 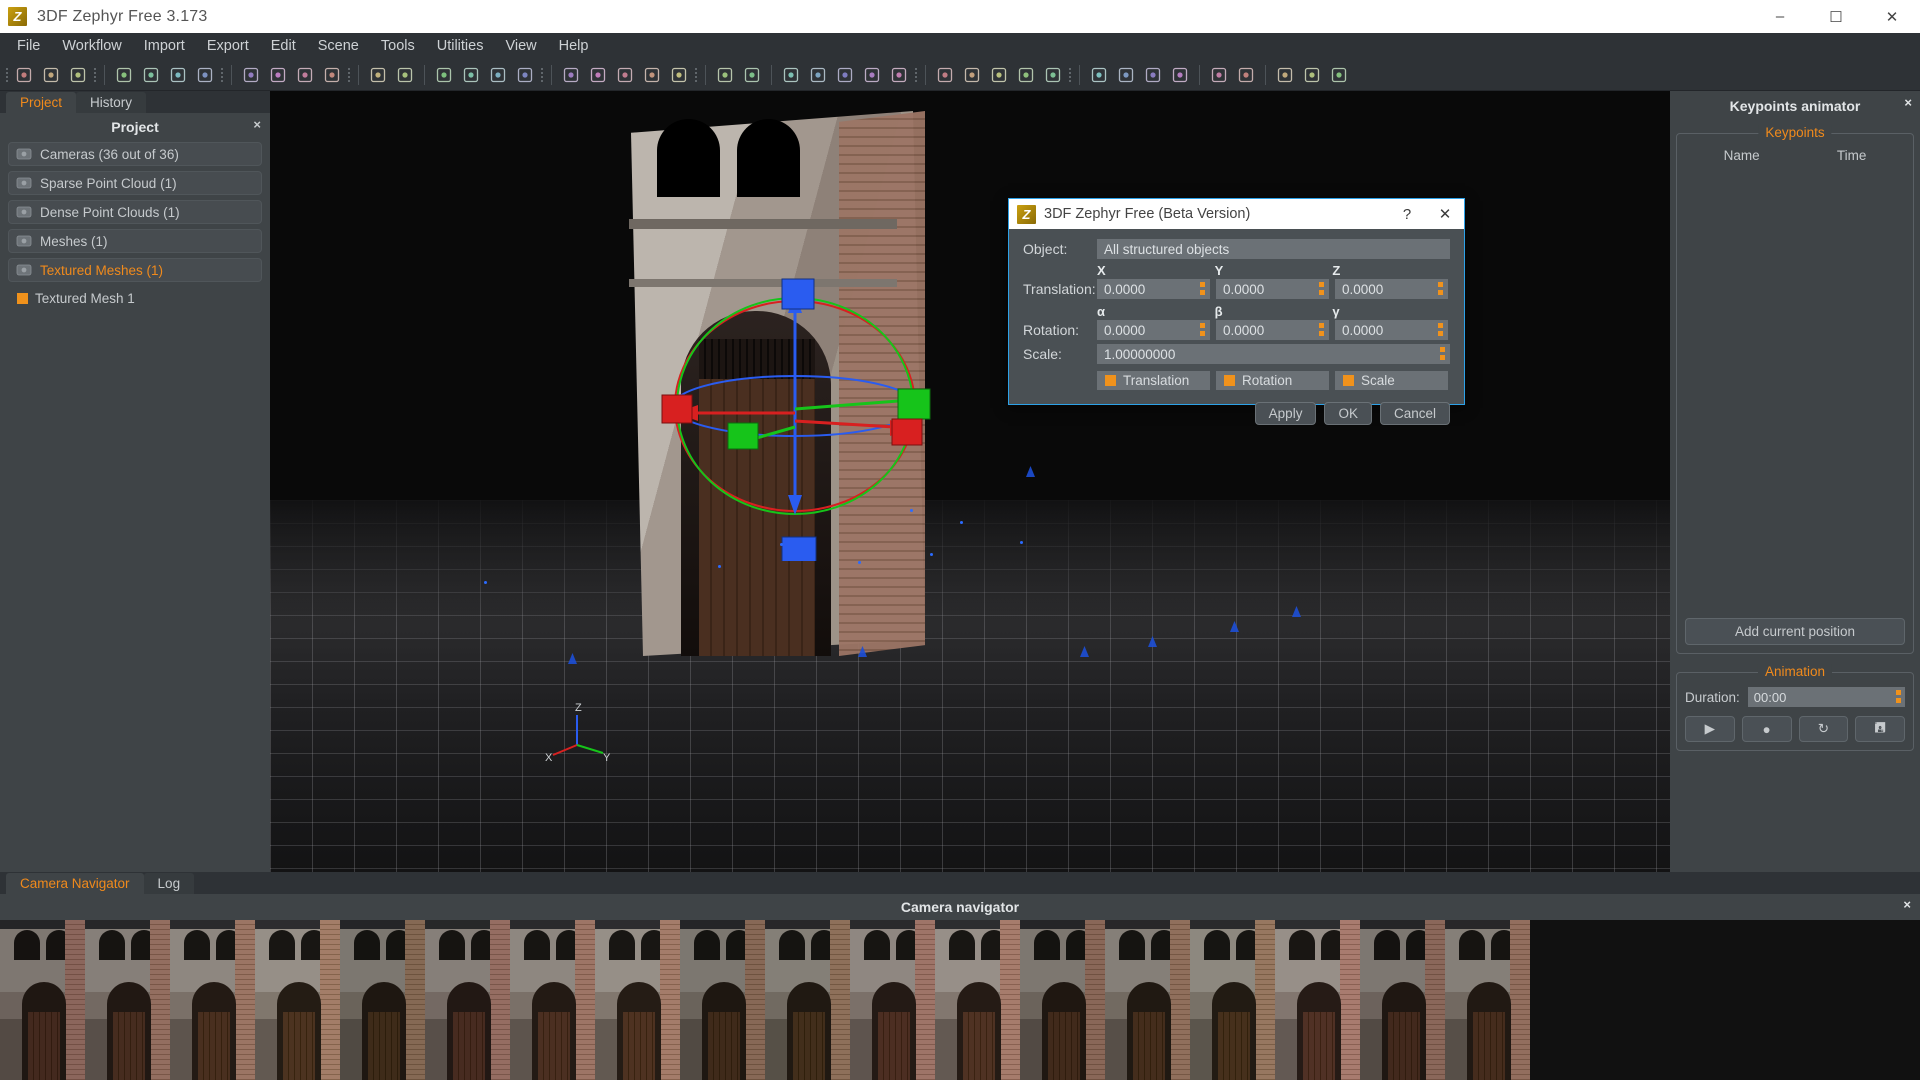 What do you see at coordinates (398, 46) in the screenshot?
I see `menu-tools: Tools` at bounding box center [398, 46].